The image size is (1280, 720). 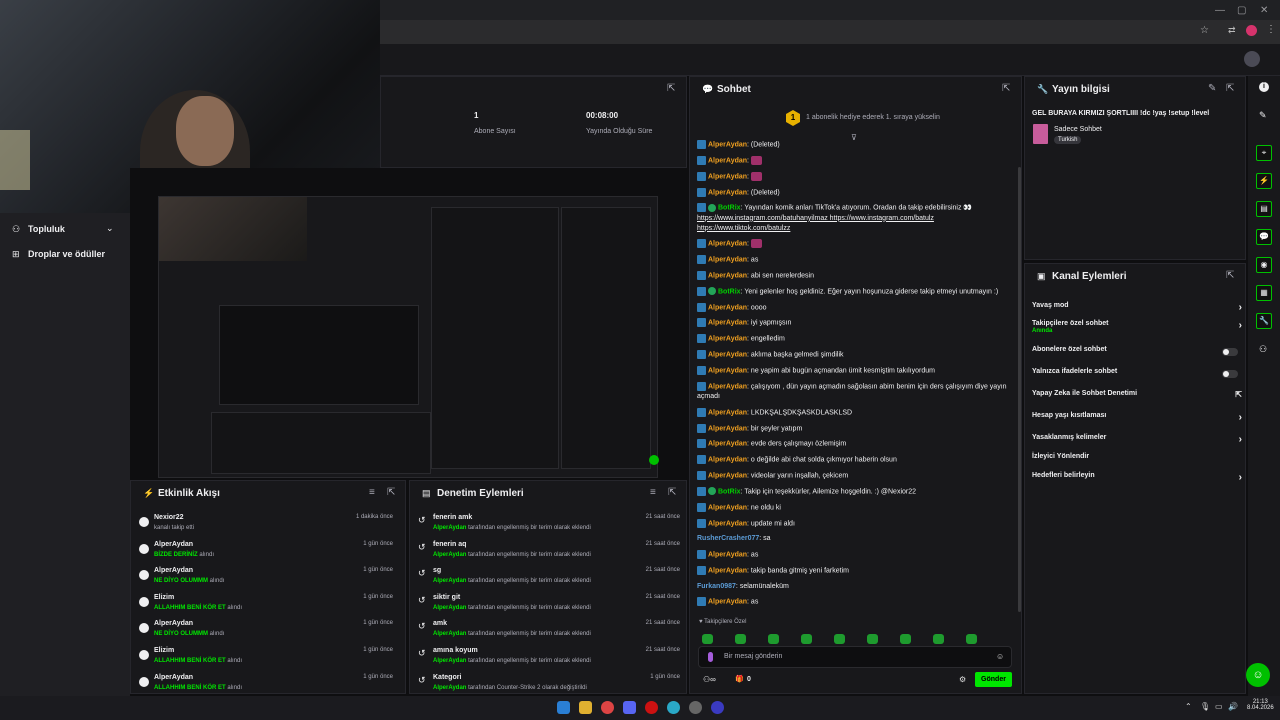 I want to click on channel-action-item: Abonelere özel sohbet, so click(x=1137, y=354).